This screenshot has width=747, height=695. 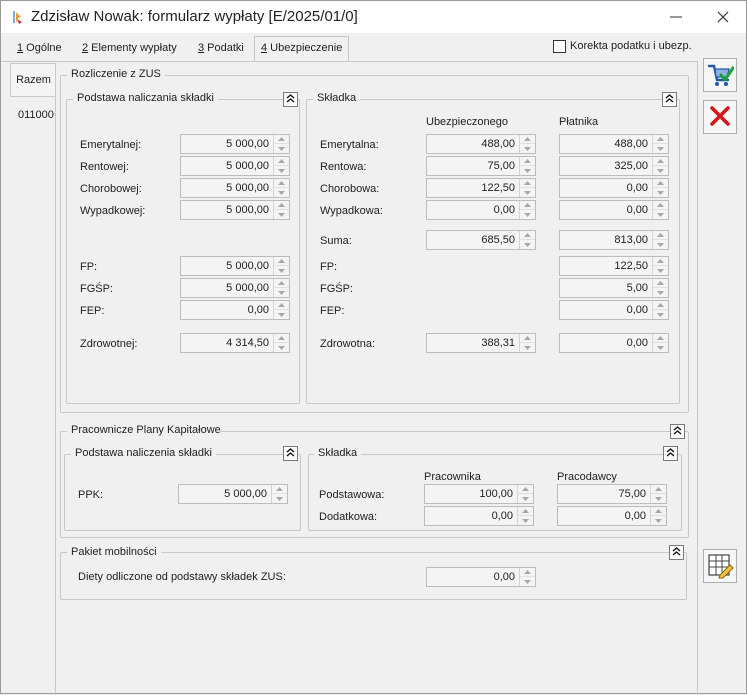 I want to click on tab-ubezpieczenie: 4 Ubezpieczenie, so click(x=302, y=49).